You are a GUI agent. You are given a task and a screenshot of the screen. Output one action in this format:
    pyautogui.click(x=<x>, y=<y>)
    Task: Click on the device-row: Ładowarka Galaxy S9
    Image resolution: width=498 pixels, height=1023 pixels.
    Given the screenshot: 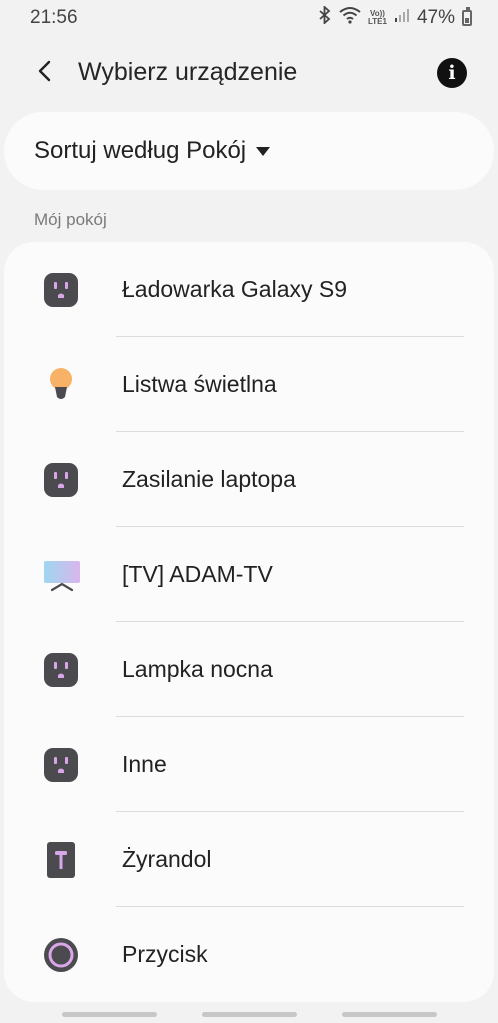 What is the action you would take?
    pyautogui.click(x=249, y=289)
    